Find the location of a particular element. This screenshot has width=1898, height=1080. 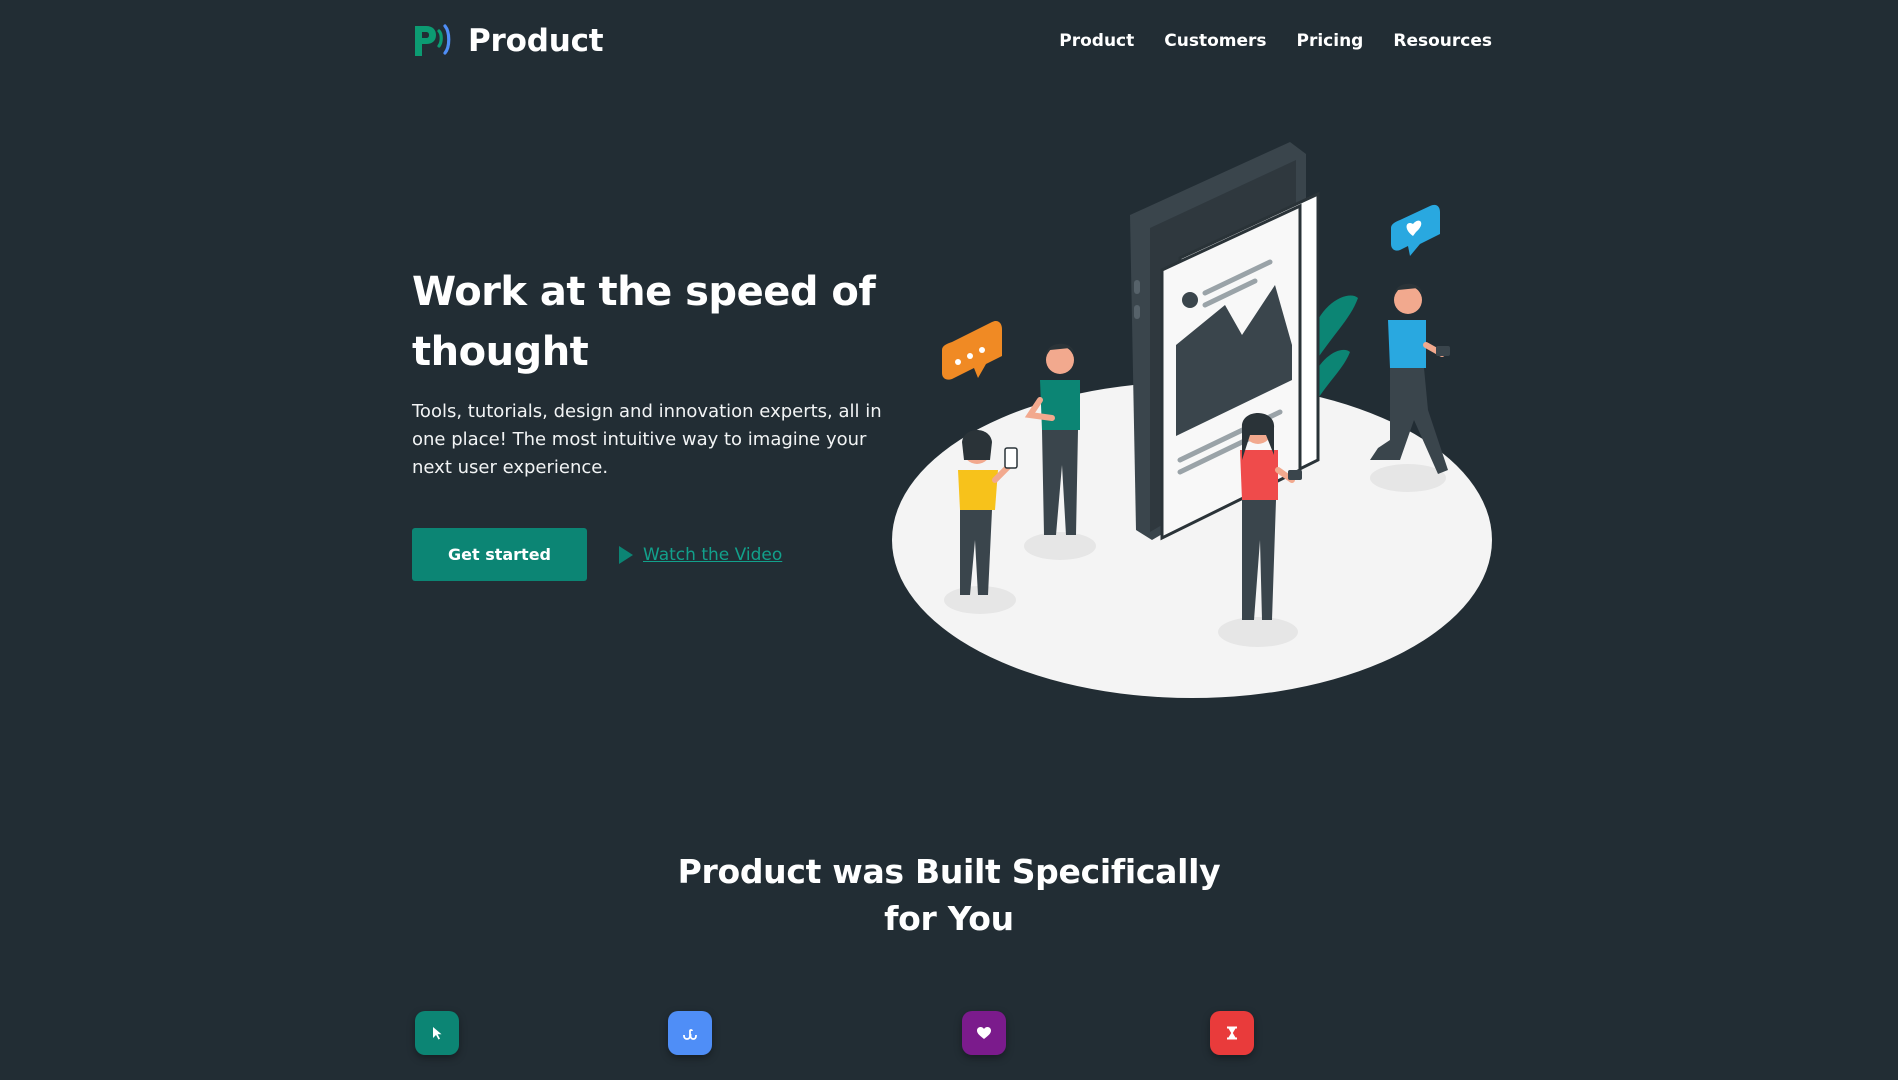

brand: Product is located at coordinates (508, 41).